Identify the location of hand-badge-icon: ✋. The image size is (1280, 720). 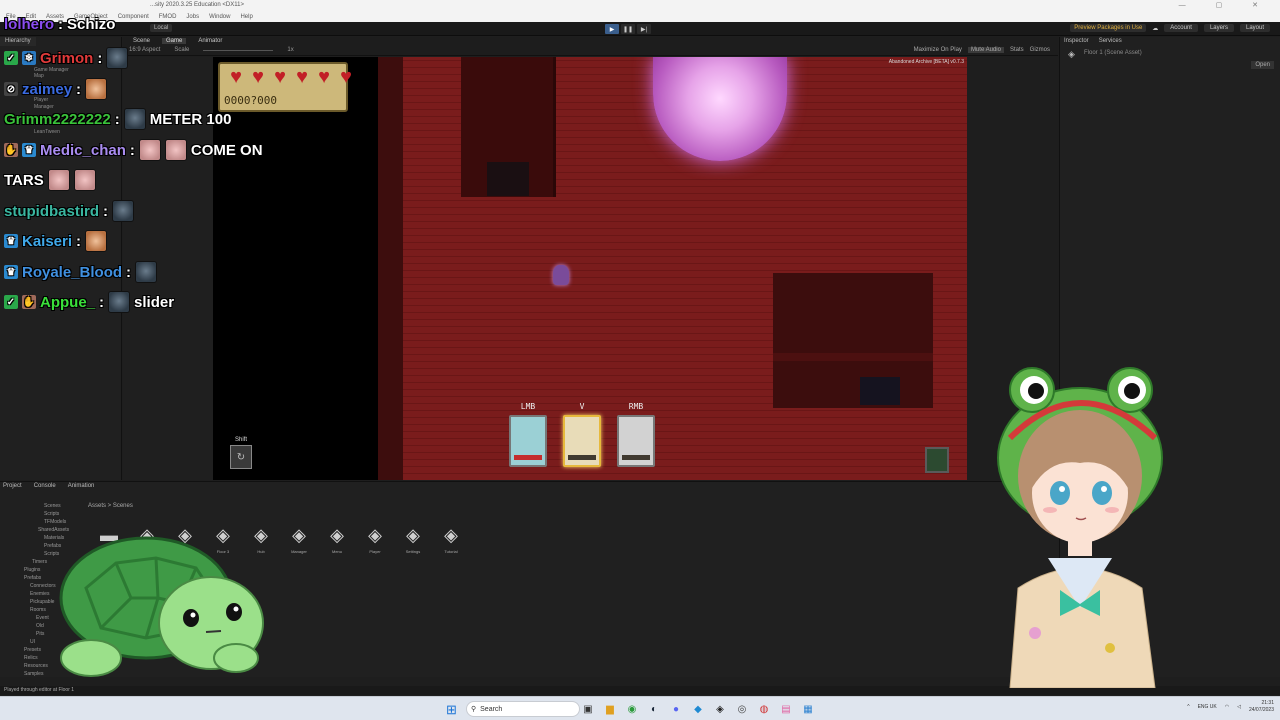
(29, 302).